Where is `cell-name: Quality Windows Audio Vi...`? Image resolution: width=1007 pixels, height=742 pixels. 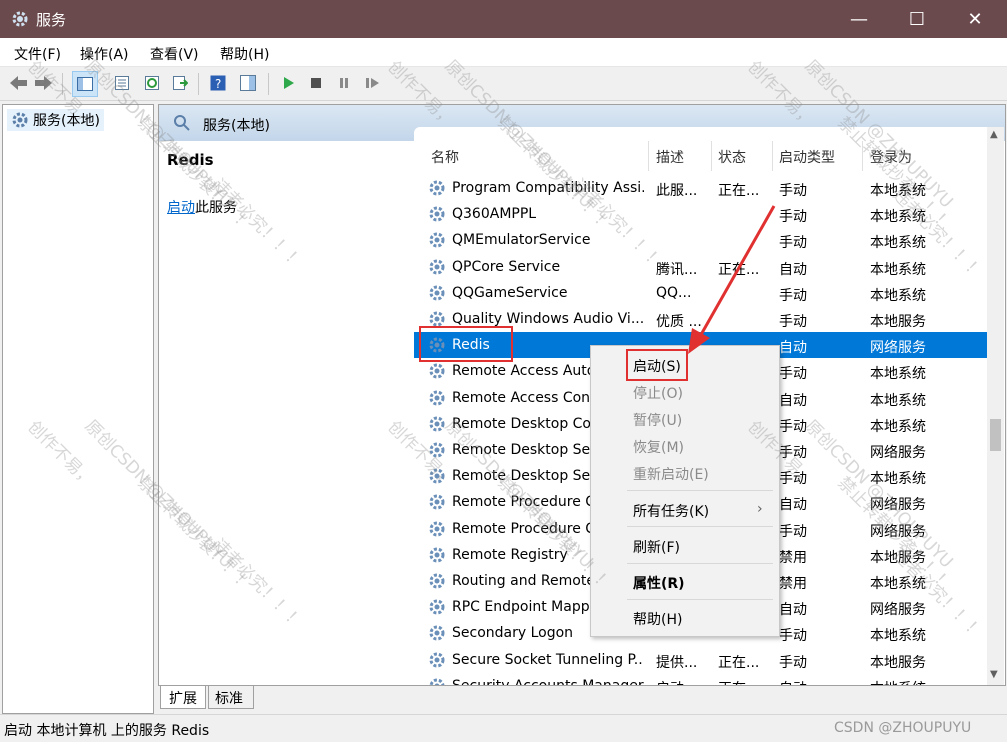 cell-name: Quality Windows Audio Vi... is located at coordinates (548, 319).